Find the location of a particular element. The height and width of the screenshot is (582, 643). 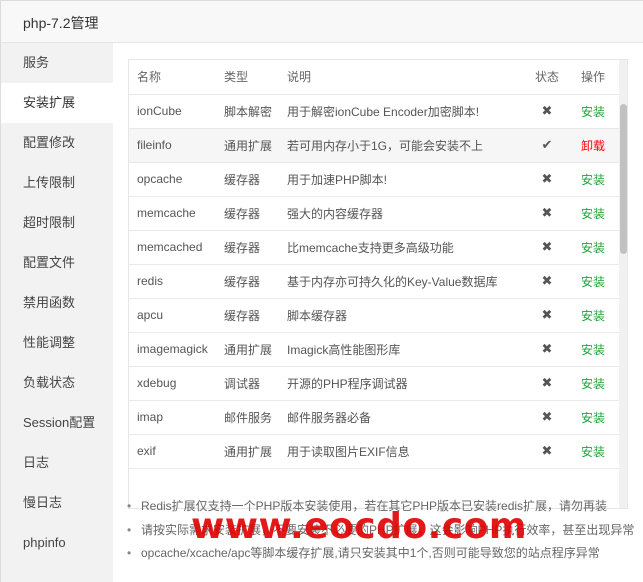

ext-name: redis is located at coordinates (150, 281).